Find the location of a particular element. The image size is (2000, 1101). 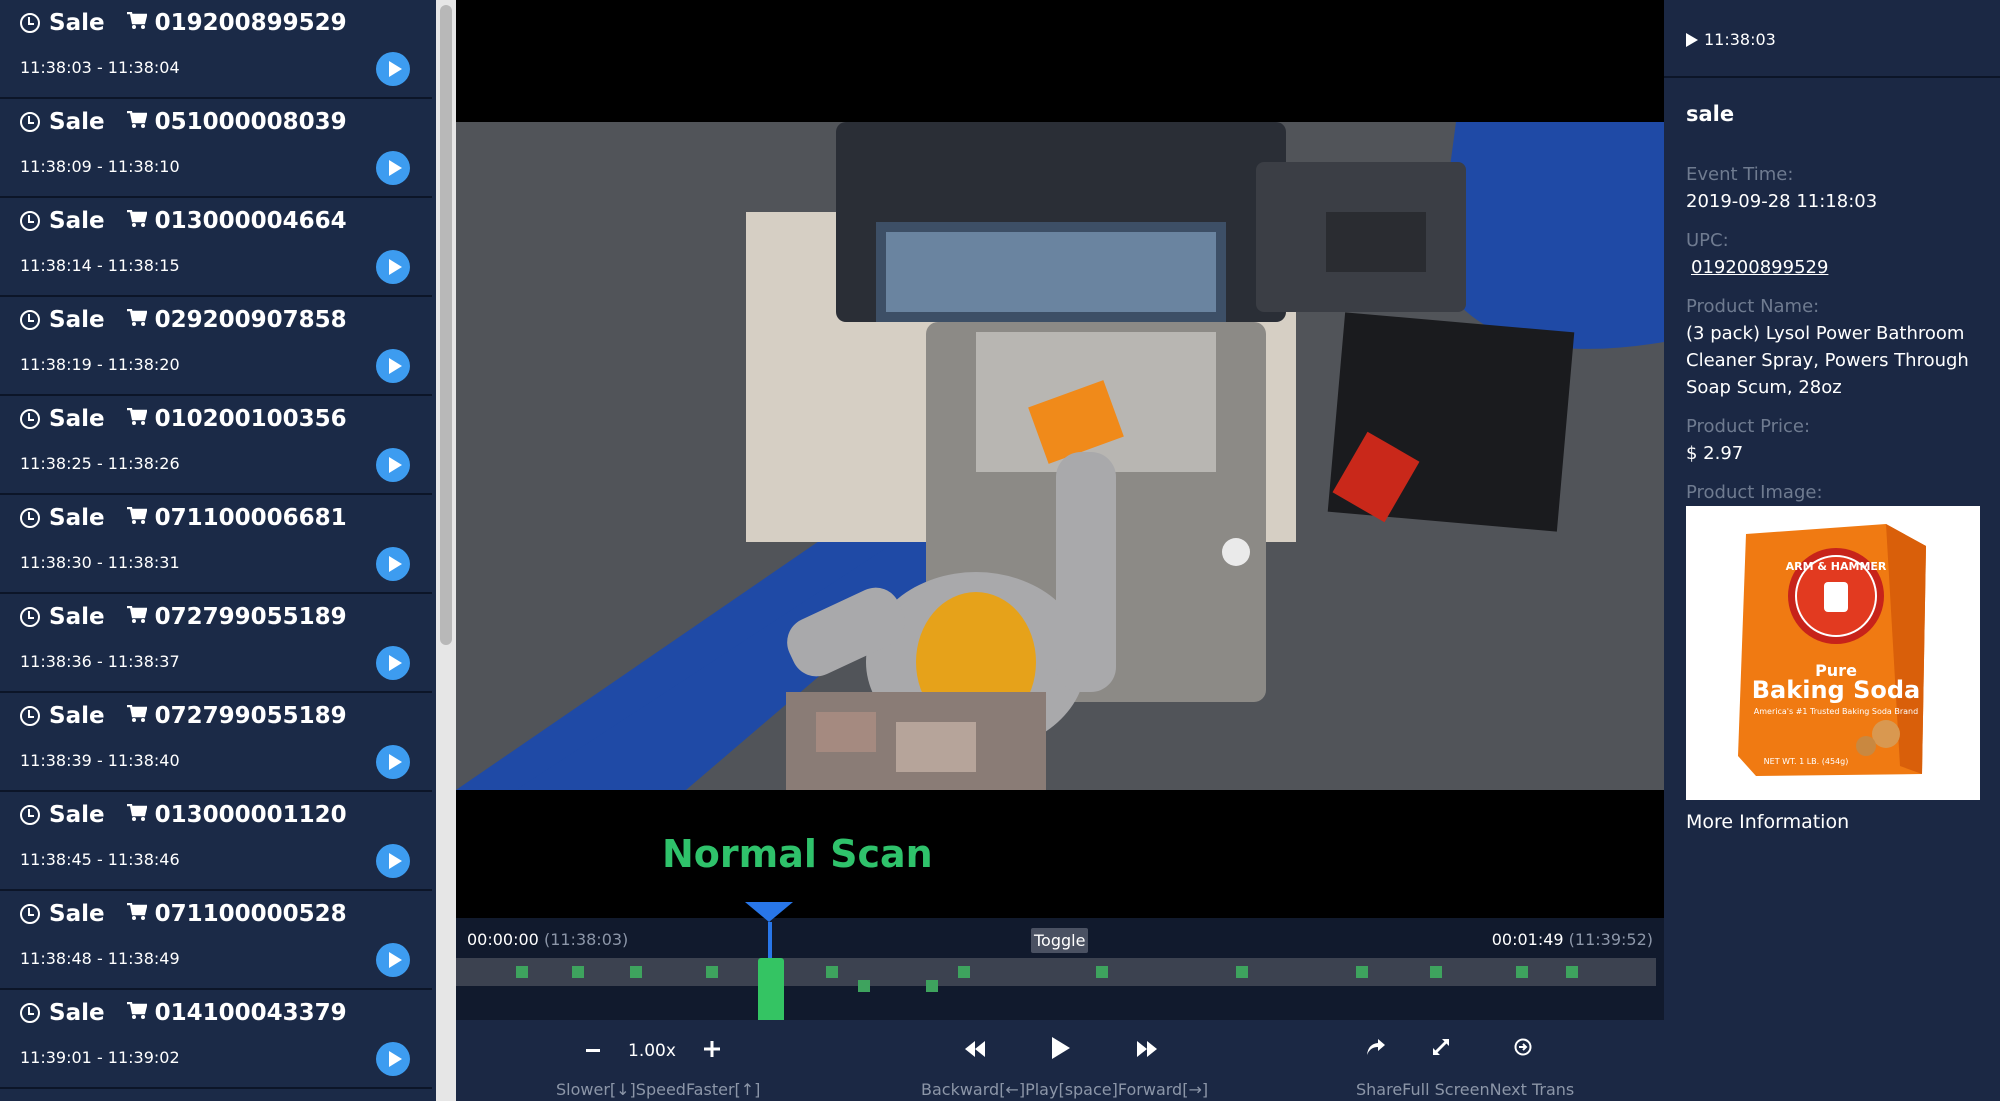

transaction-header: Sale 071100000528 is located at coordinates (183, 914).